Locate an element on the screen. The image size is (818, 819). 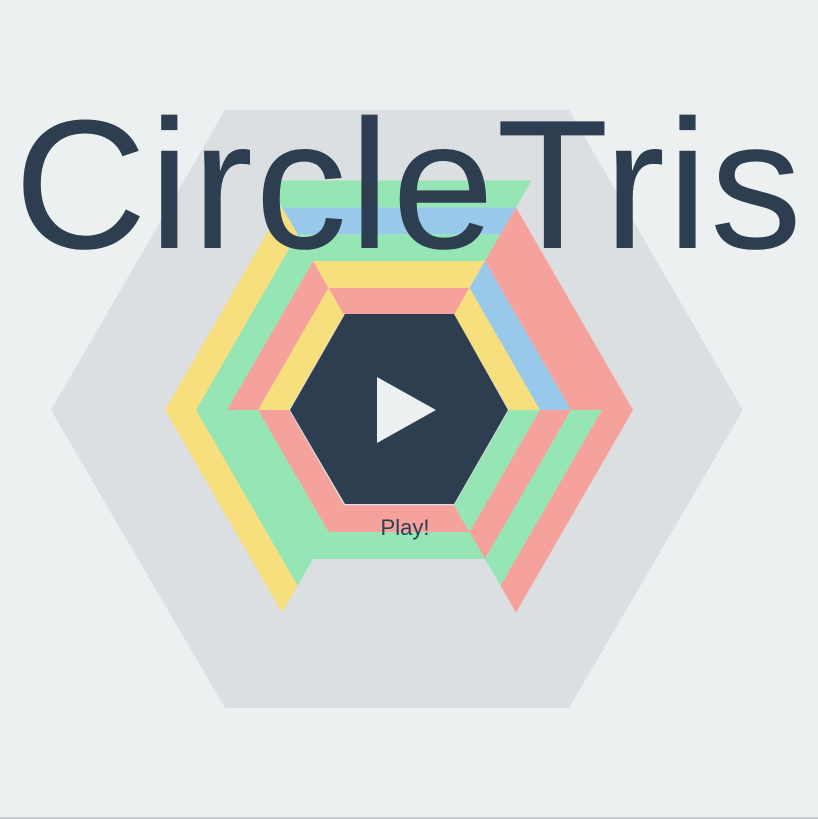
play-button is located at coordinates (399, 410).